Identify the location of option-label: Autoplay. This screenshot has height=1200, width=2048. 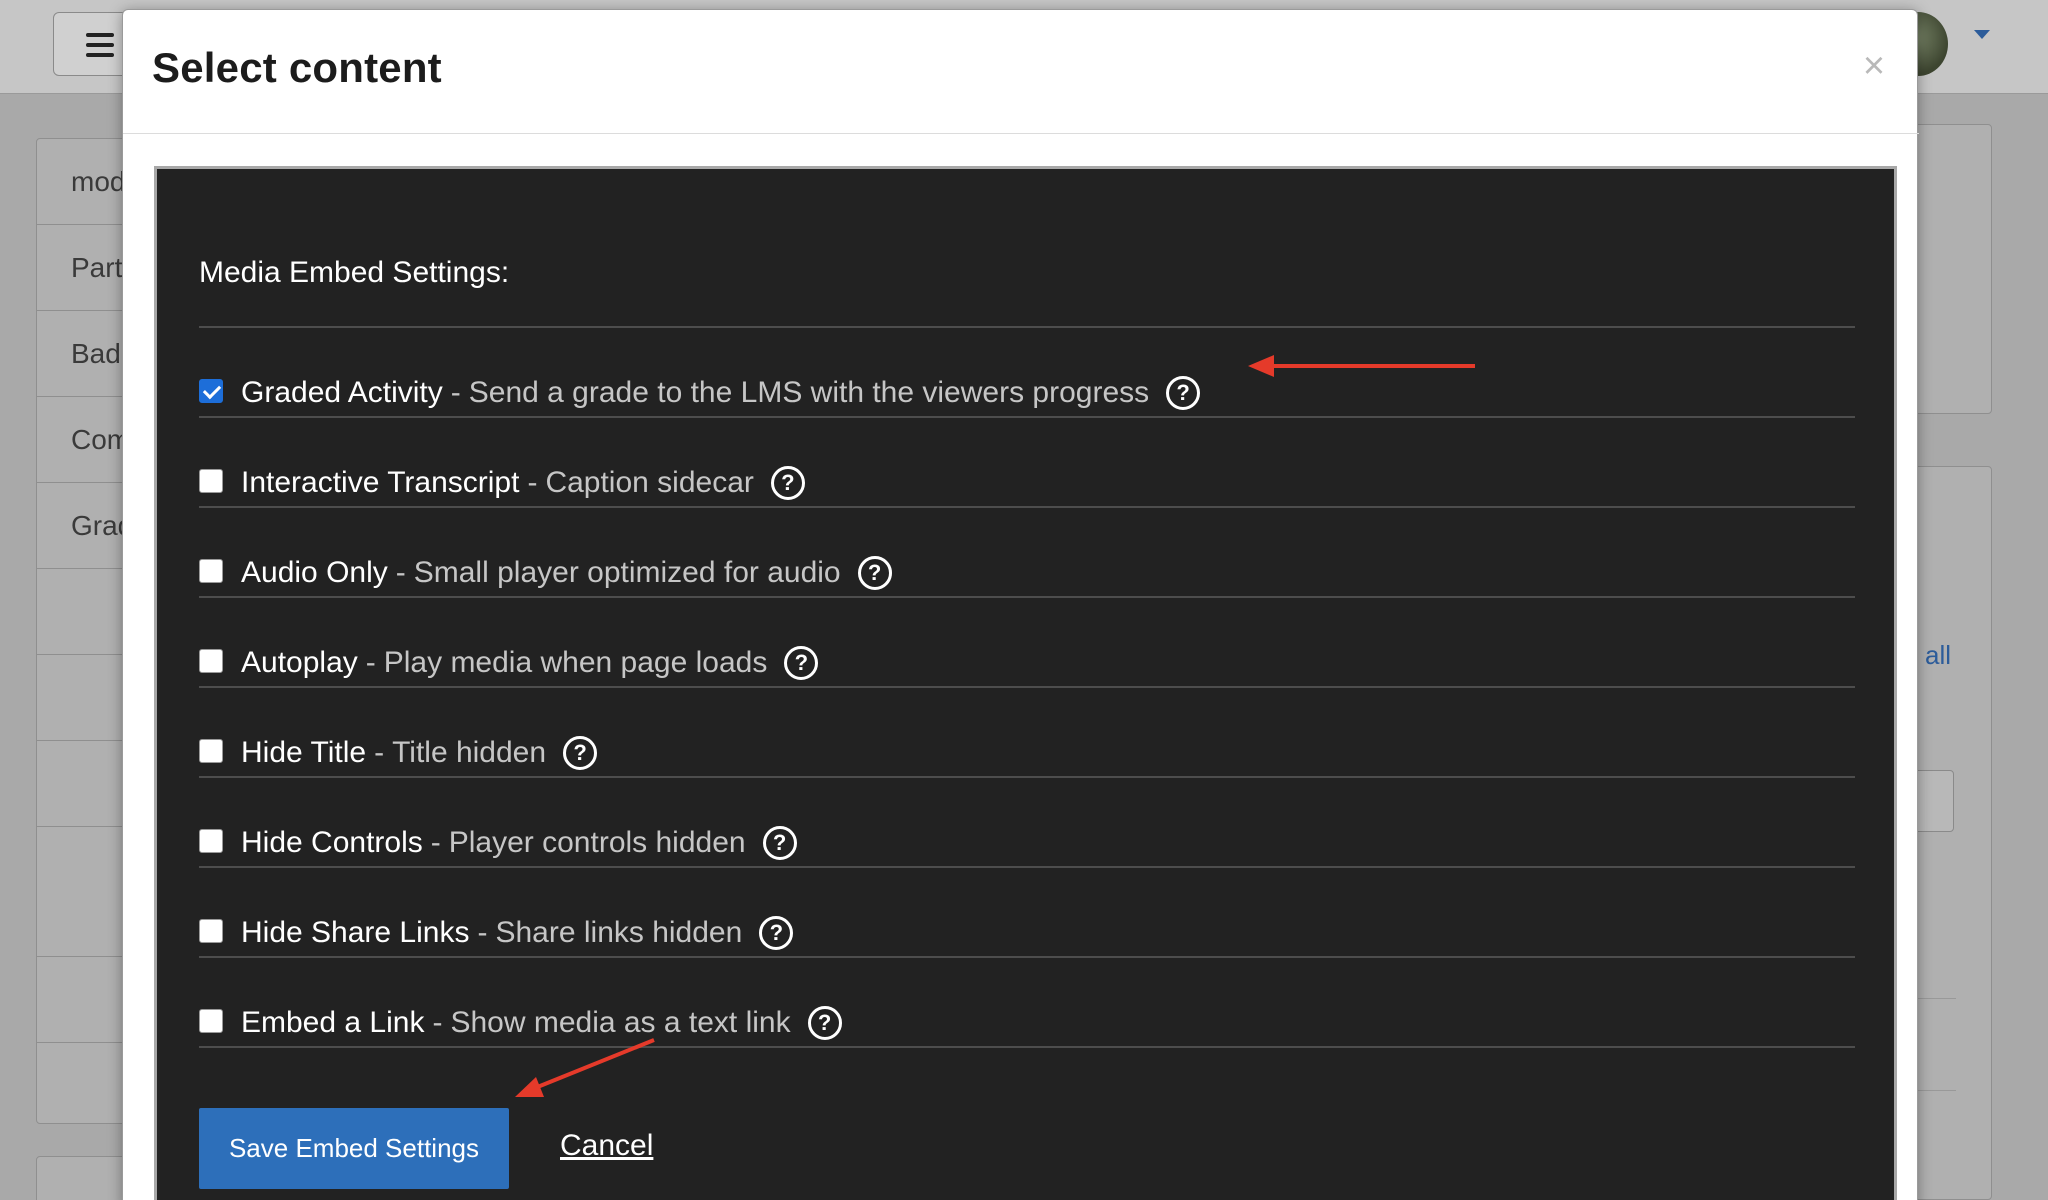
(299, 662).